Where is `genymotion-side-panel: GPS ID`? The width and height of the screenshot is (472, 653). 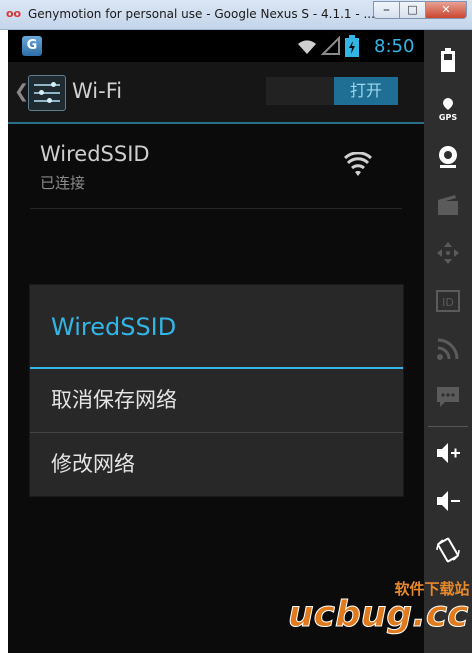 genymotion-side-panel: GPS ID is located at coordinates (448, 341).